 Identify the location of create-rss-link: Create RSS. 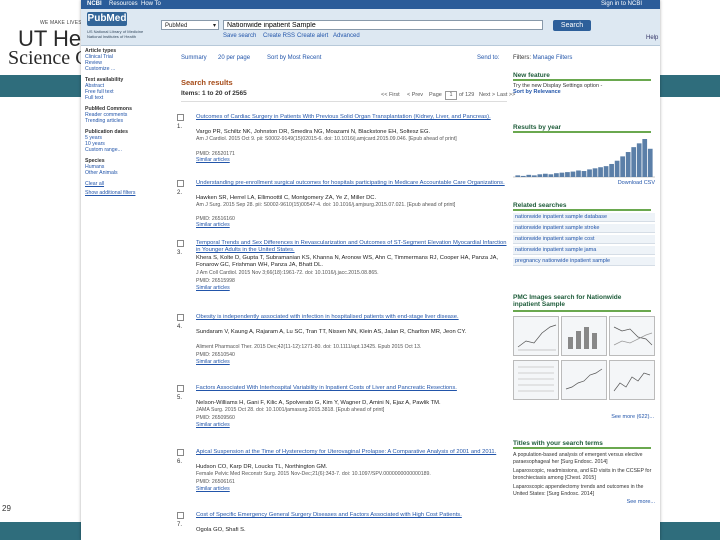
(279, 36).